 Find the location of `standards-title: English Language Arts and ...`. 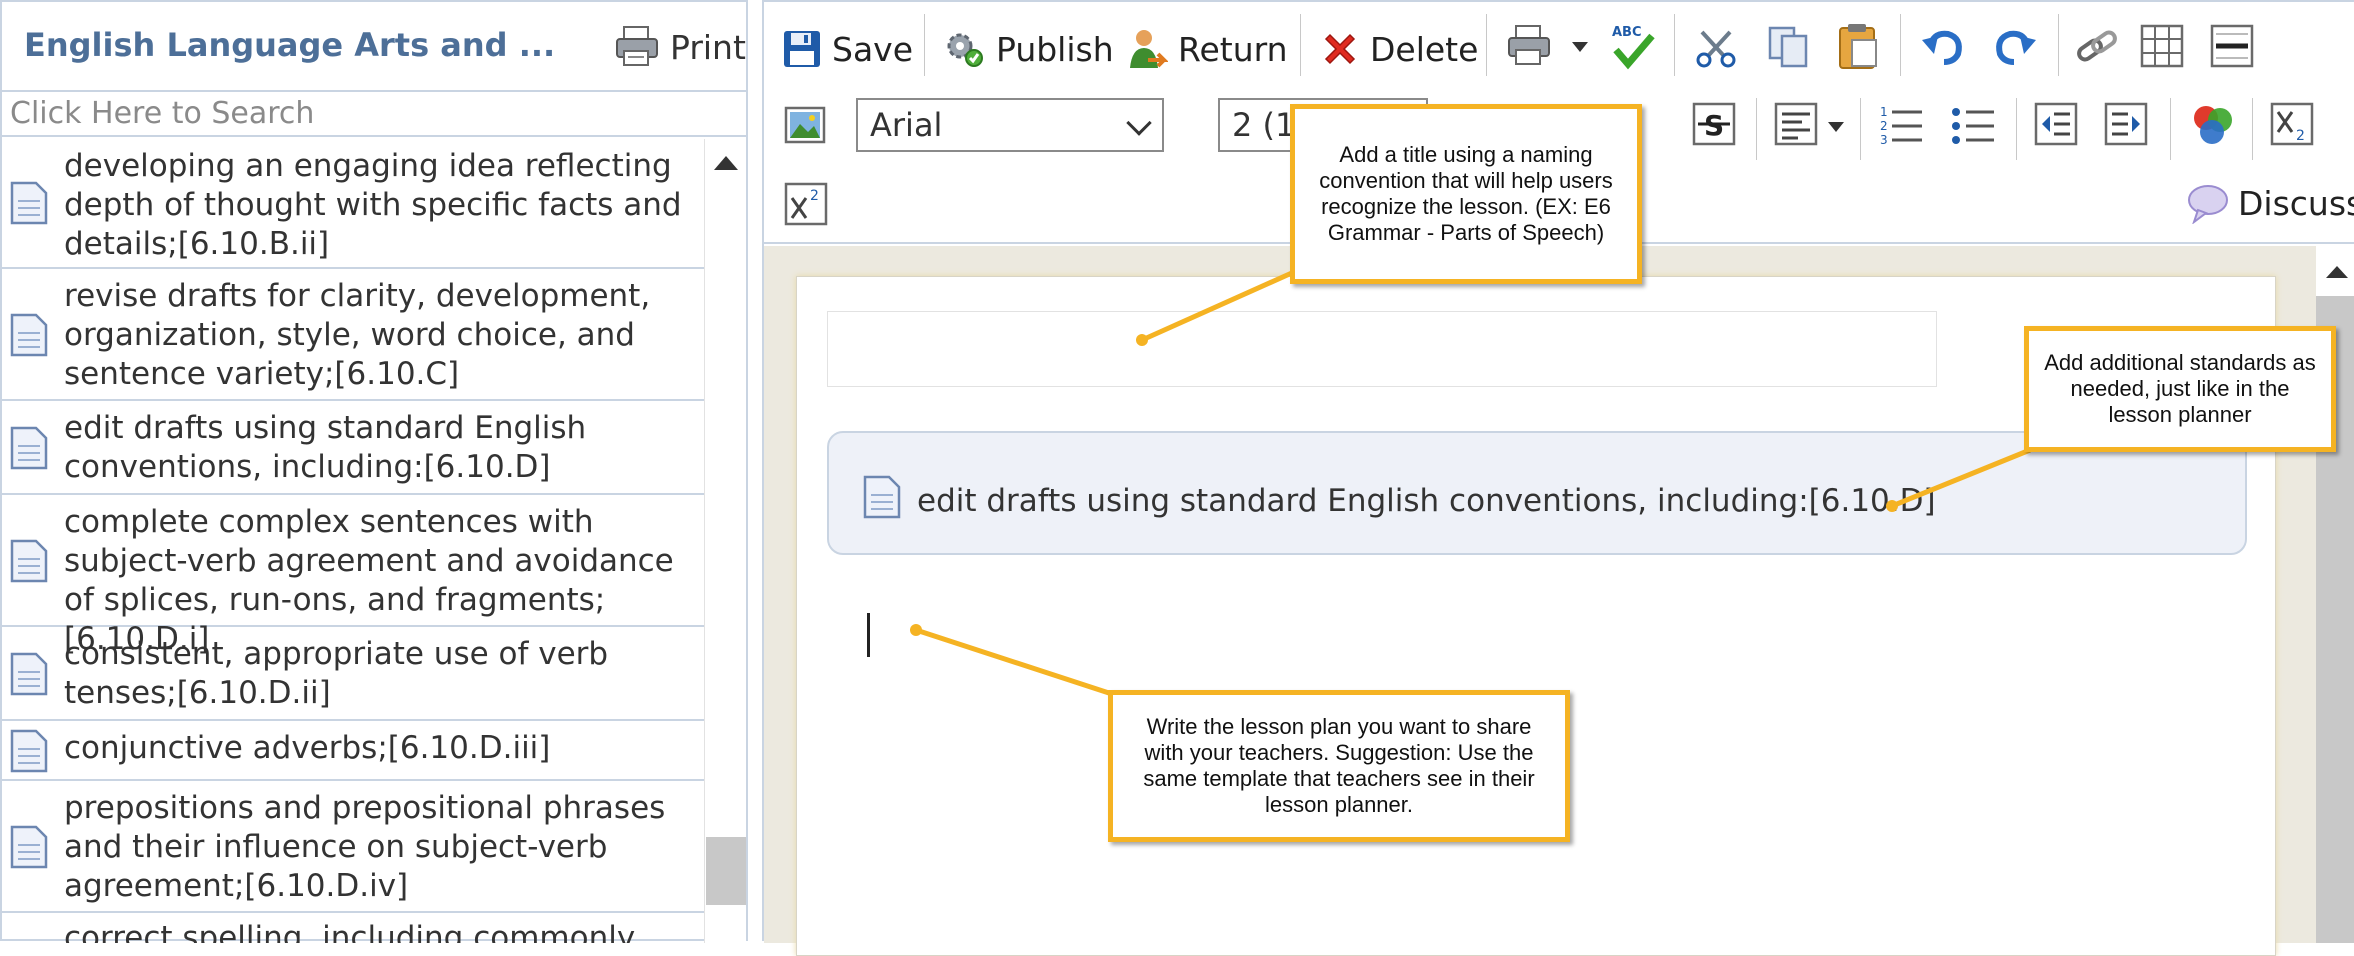

standards-title: English Language Arts and ... is located at coordinates (290, 45).